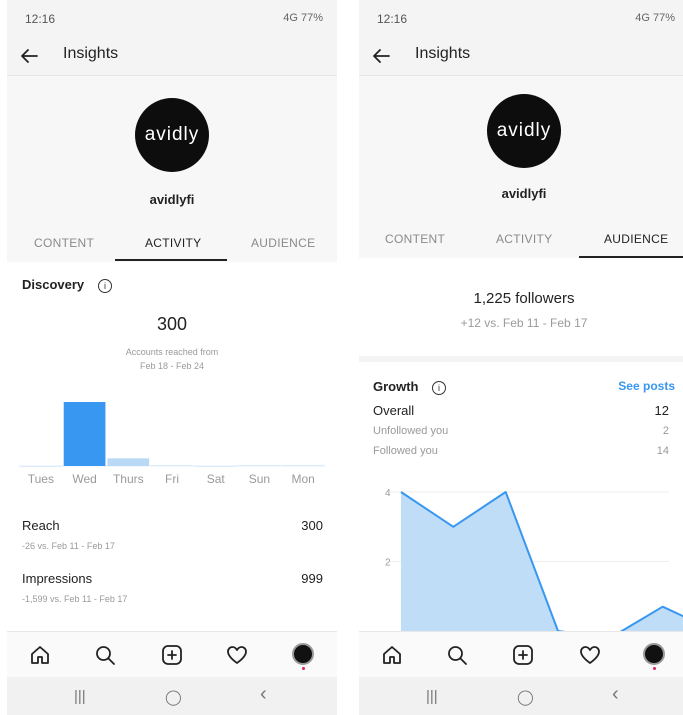  I want to click on discovery-date-range: Feb 18 - Feb 24, so click(172, 366).